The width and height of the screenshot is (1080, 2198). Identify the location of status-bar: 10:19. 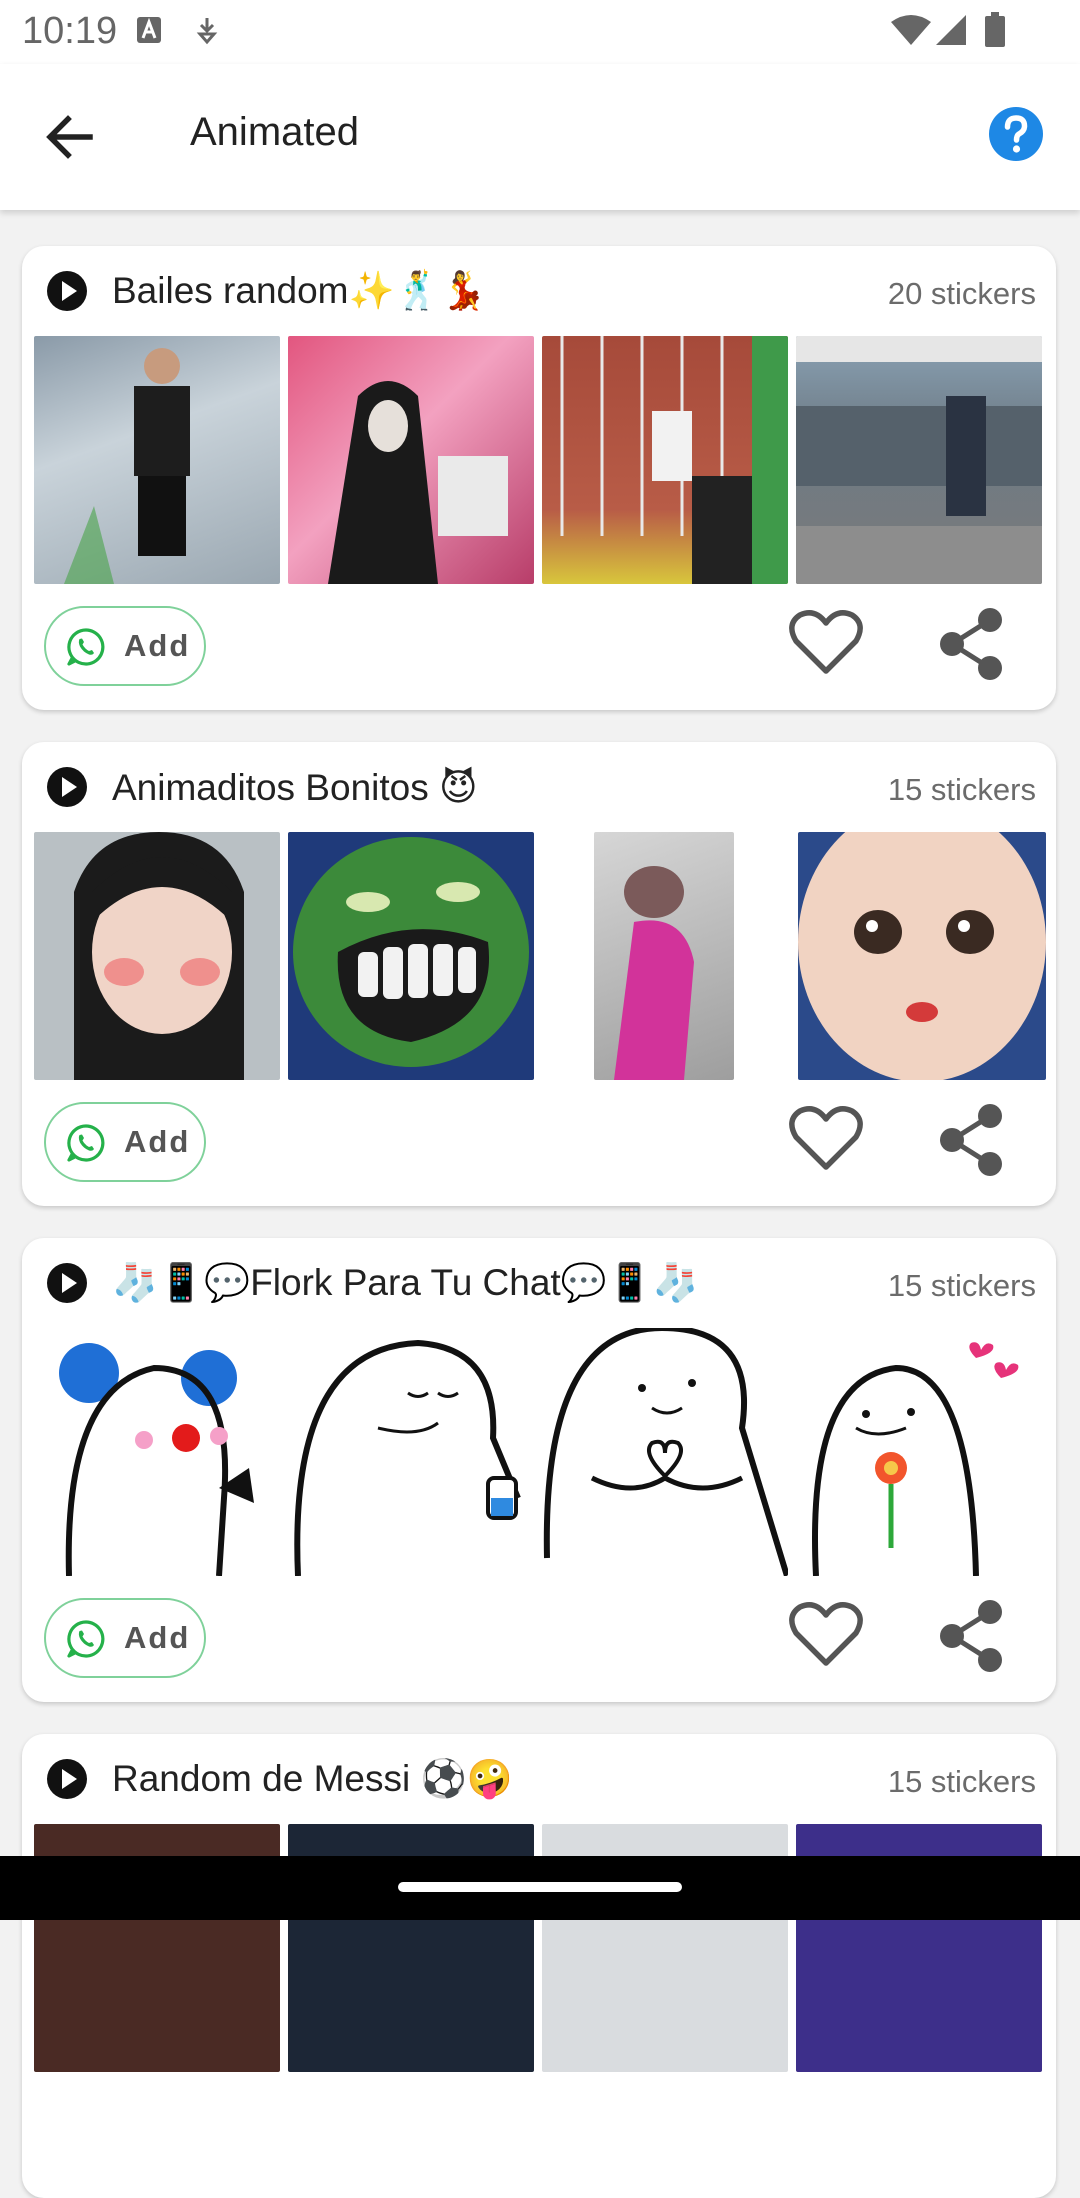
(540, 32).